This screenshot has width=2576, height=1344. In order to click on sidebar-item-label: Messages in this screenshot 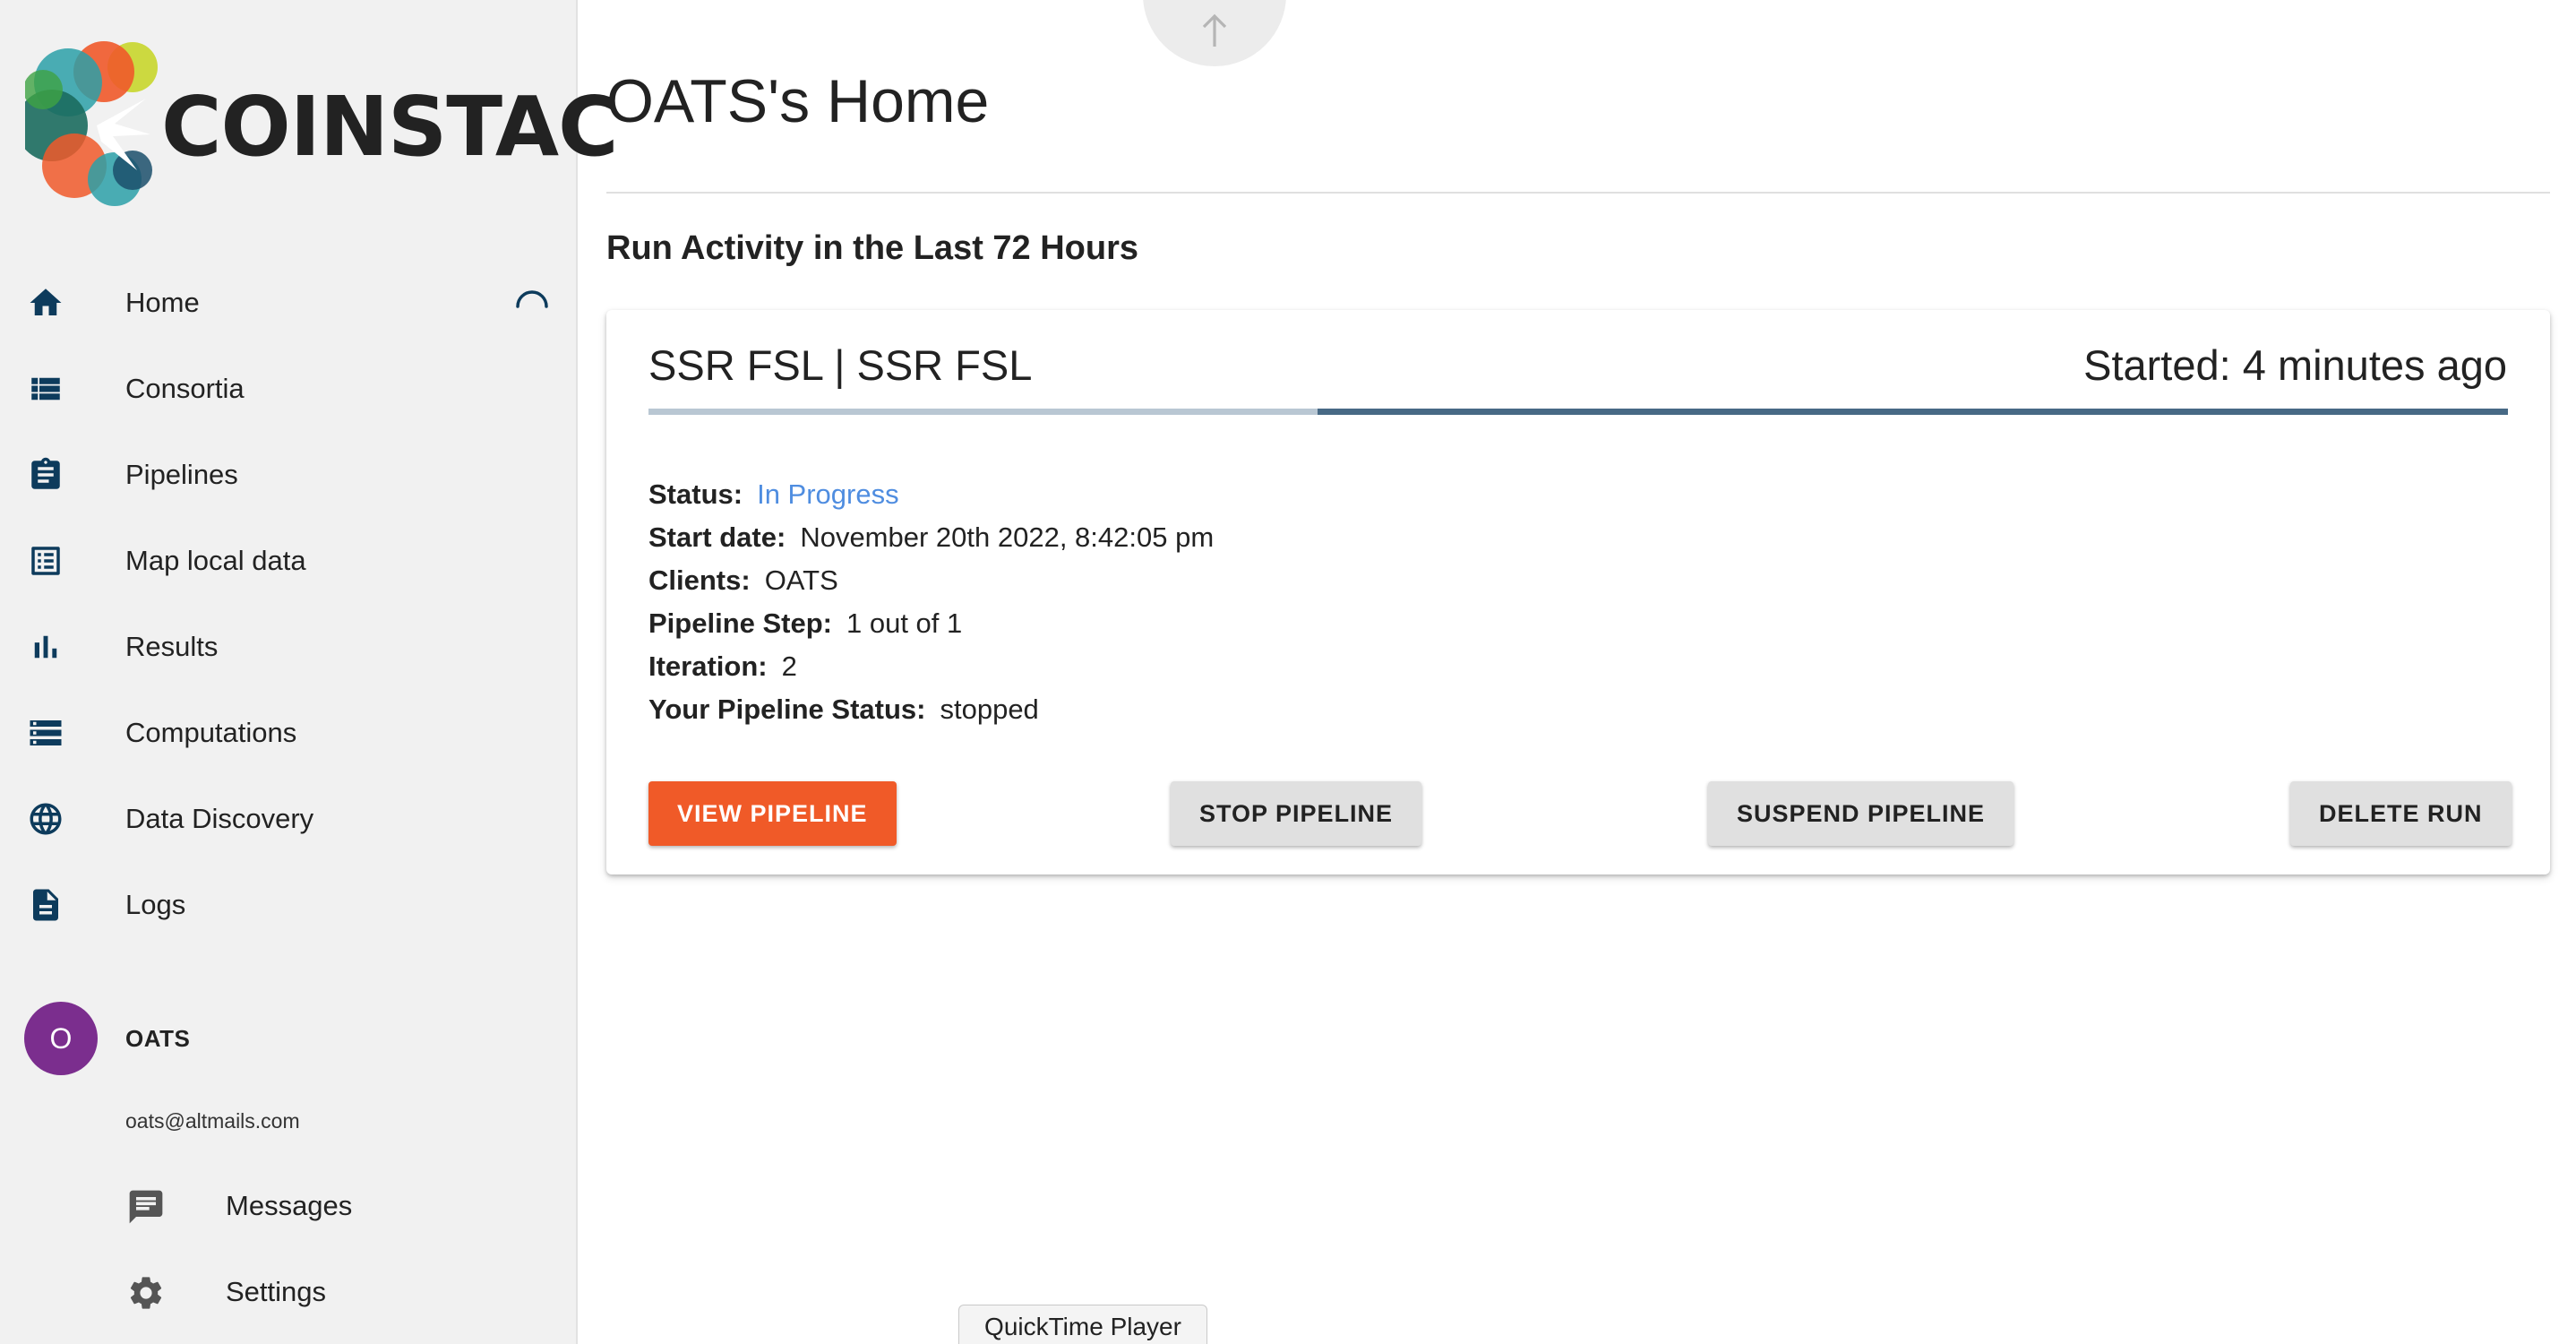, I will do `click(289, 1205)`.